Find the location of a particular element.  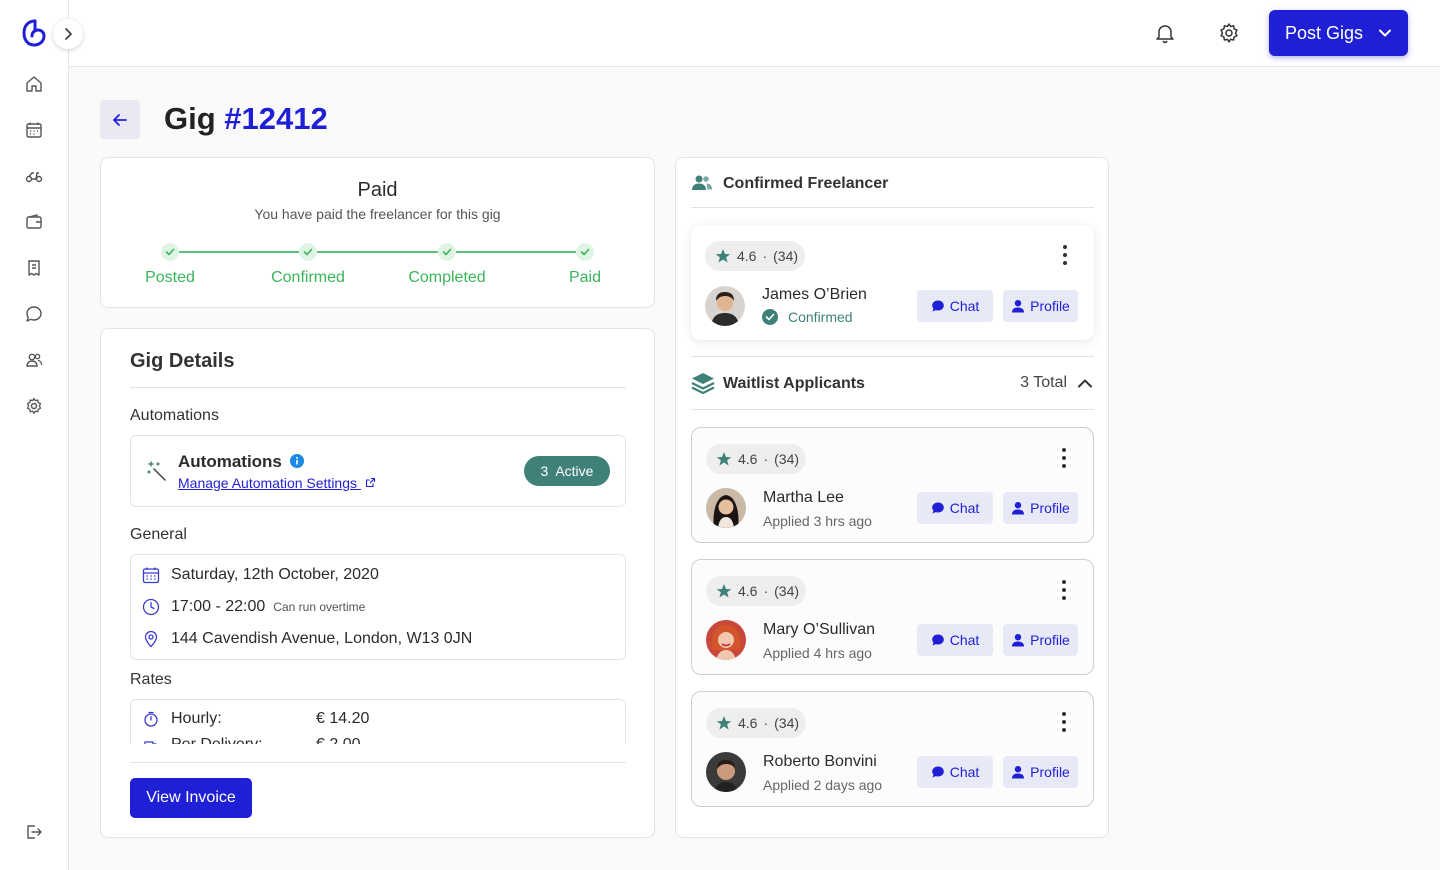

rates-box: Hourly: € 14.20 Per Delivery: € 2.00 is located at coordinates (378, 721).